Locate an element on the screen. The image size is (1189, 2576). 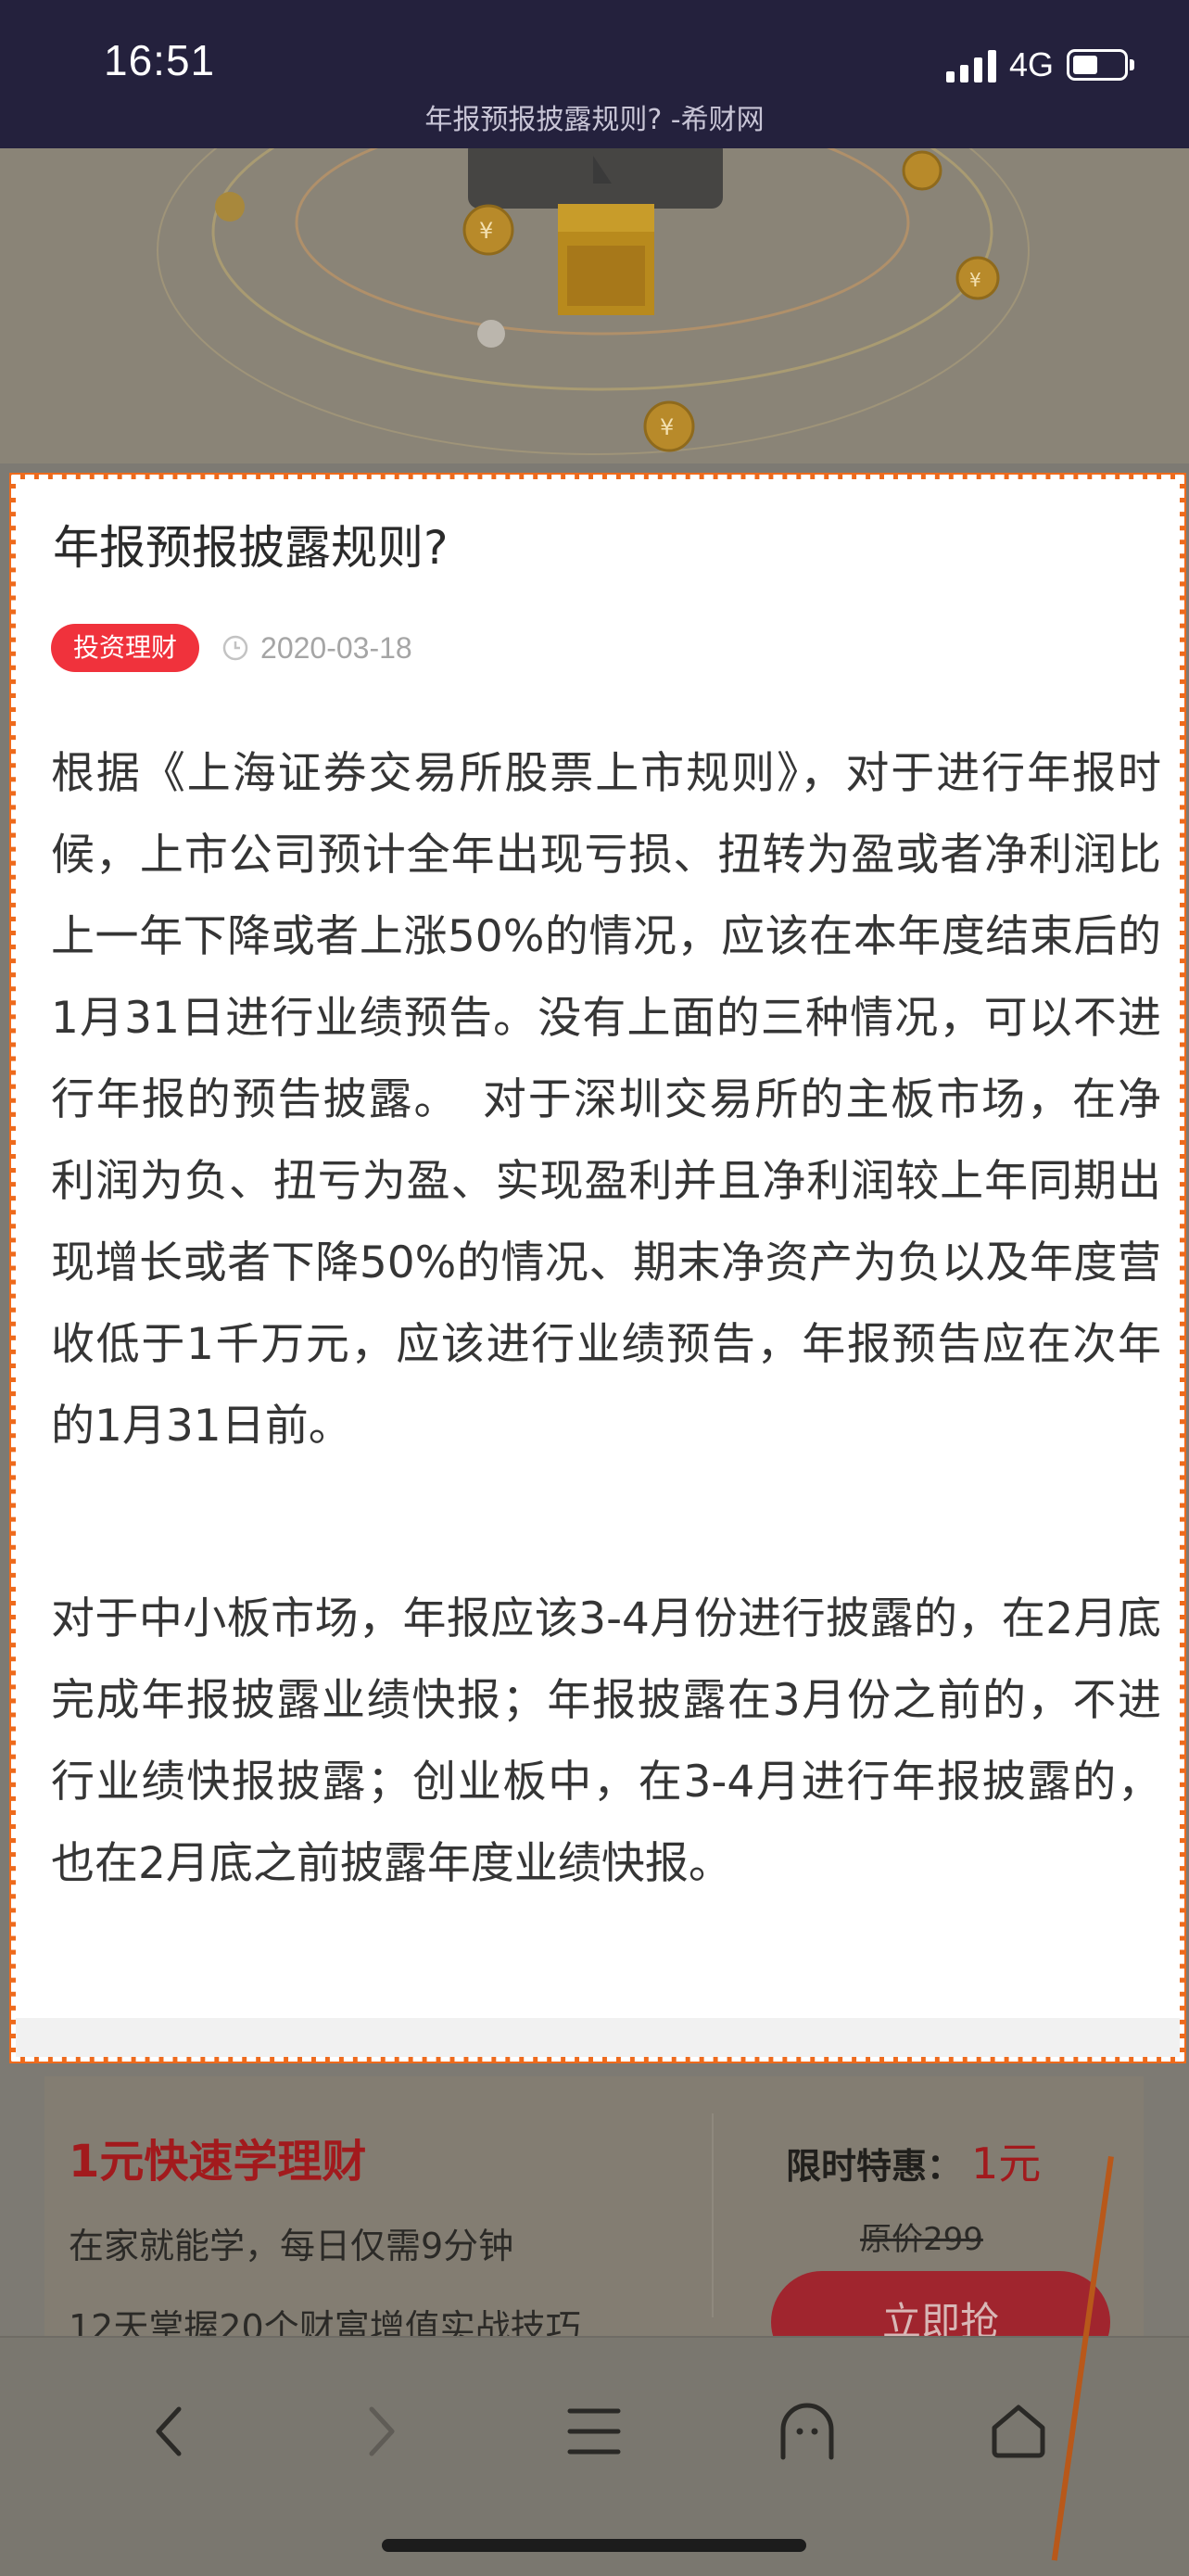
home-indicator is located at coordinates (594, 2545).